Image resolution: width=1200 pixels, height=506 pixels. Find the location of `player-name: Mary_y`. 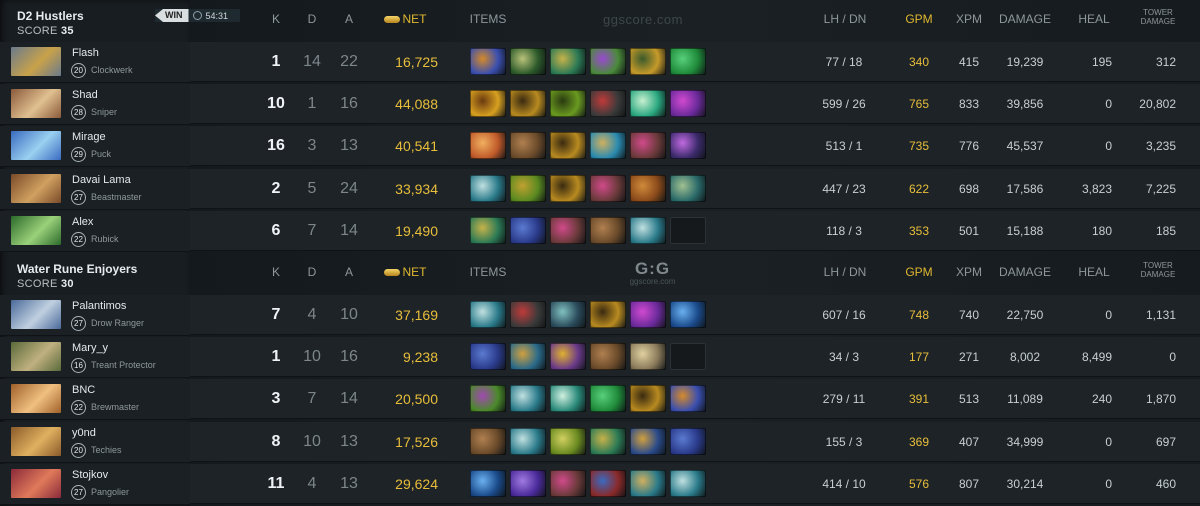

player-name: Mary_y is located at coordinates (90, 348).